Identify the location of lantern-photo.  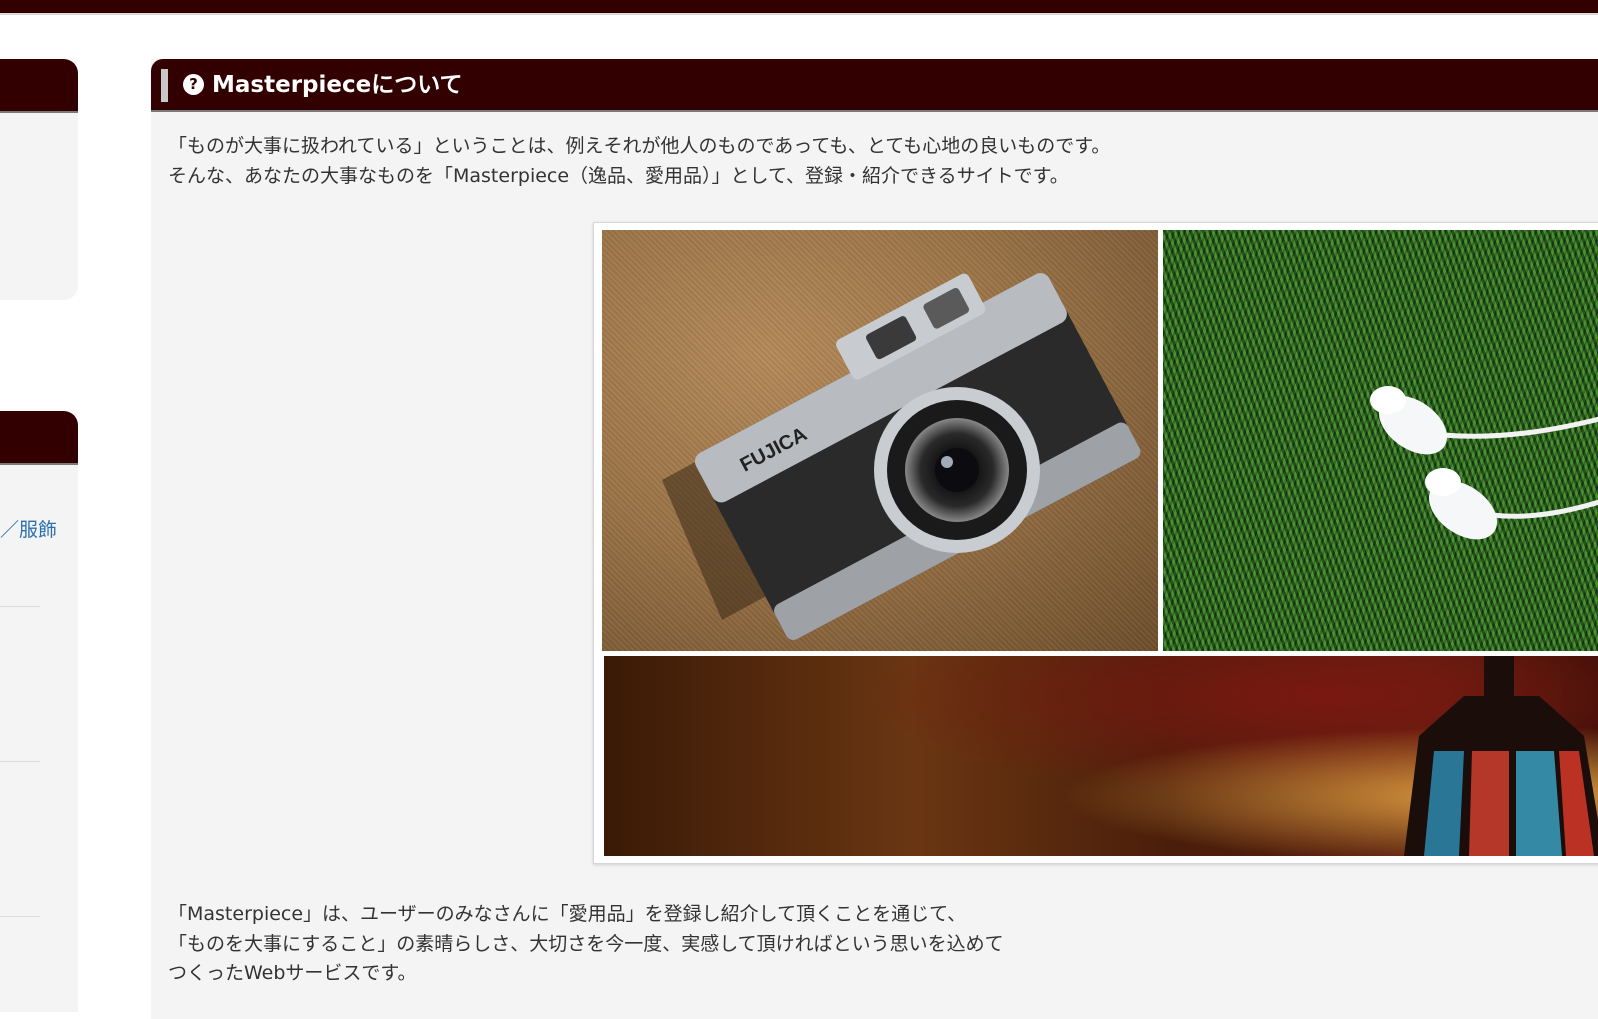
(1101, 756).